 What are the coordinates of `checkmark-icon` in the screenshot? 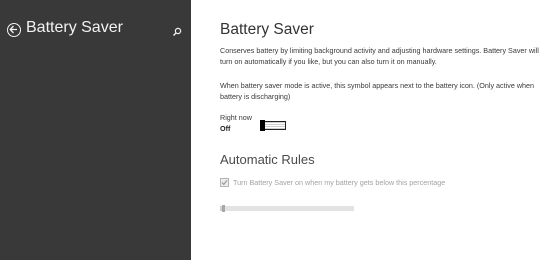 It's located at (224, 183).